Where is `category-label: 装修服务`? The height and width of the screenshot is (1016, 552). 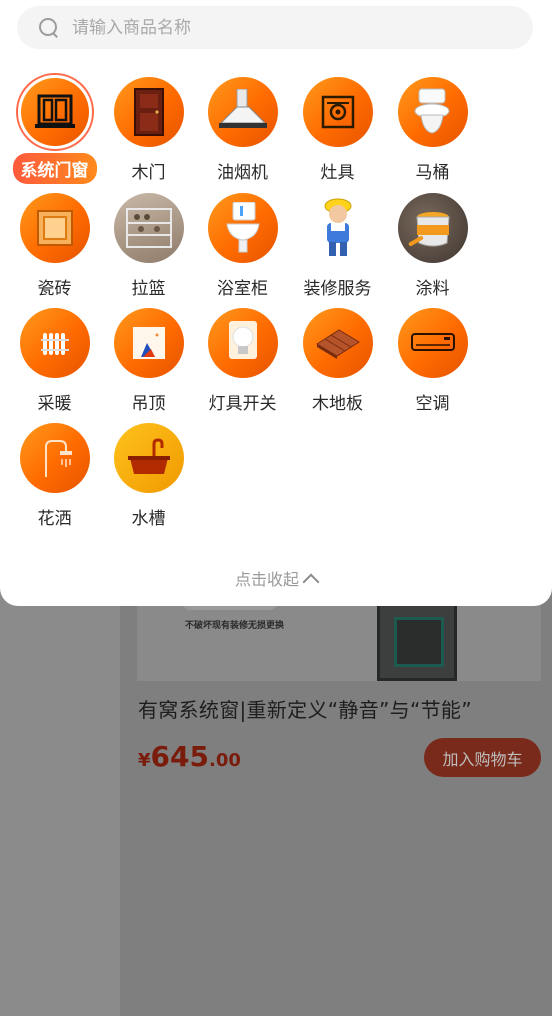
category-label: 装修服务 is located at coordinates (337, 289).